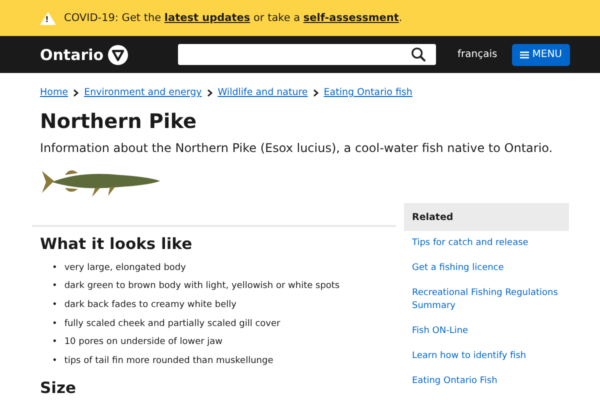  What do you see at coordinates (486, 243) in the screenshot?
I see `related-link: Tips for catch and release` at bounding box center [486, 243].